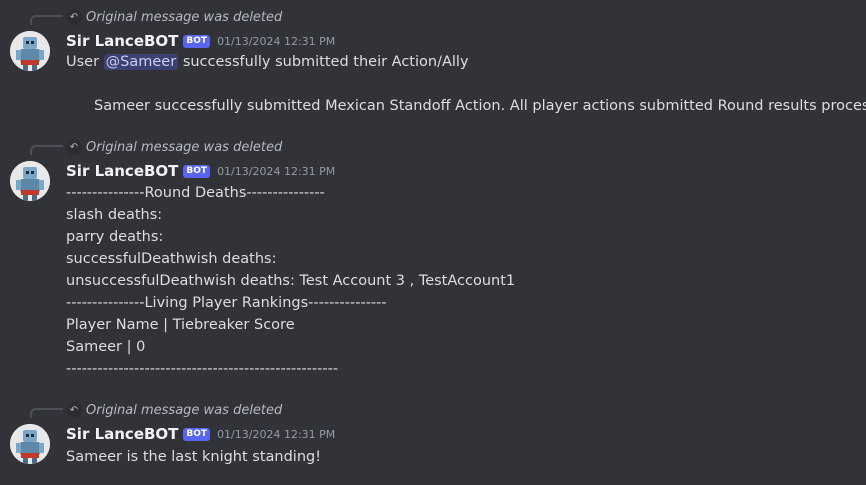 The image size is (866, 485). What do you see at coordinates (325, 62) in the screenshot?
I see `message-text: successfully submitted their Action/Ally` at bounding box center [325, 62].